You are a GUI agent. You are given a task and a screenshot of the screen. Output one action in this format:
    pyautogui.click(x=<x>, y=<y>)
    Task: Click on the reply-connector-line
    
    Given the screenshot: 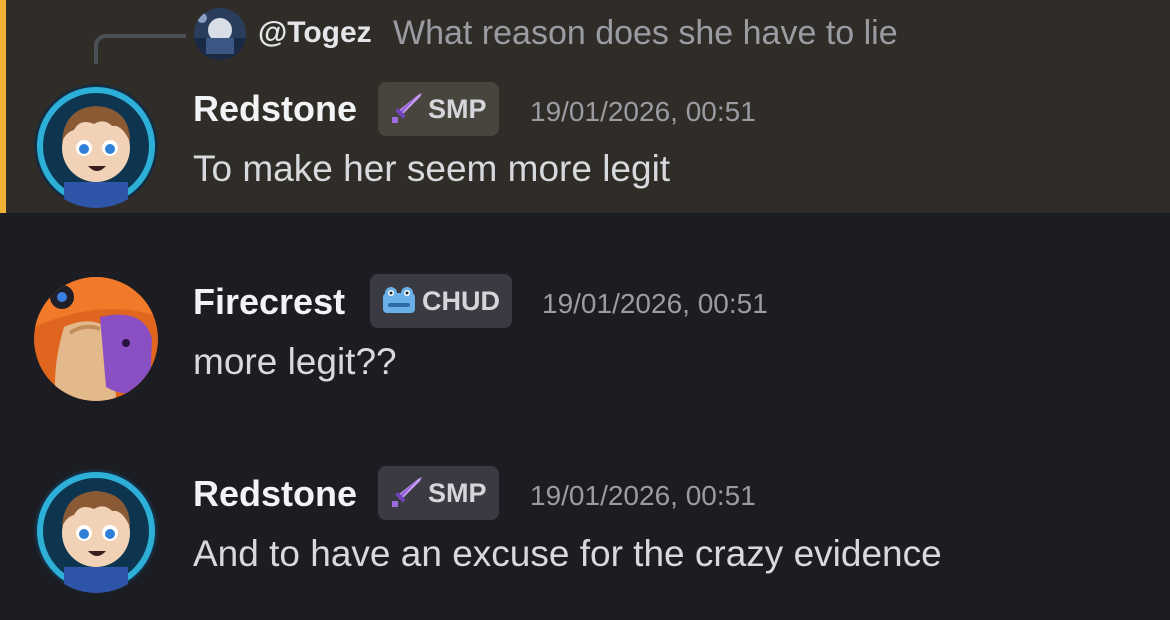 What is the action you would take?
    pyautogui.click(x=140, y=49)
    